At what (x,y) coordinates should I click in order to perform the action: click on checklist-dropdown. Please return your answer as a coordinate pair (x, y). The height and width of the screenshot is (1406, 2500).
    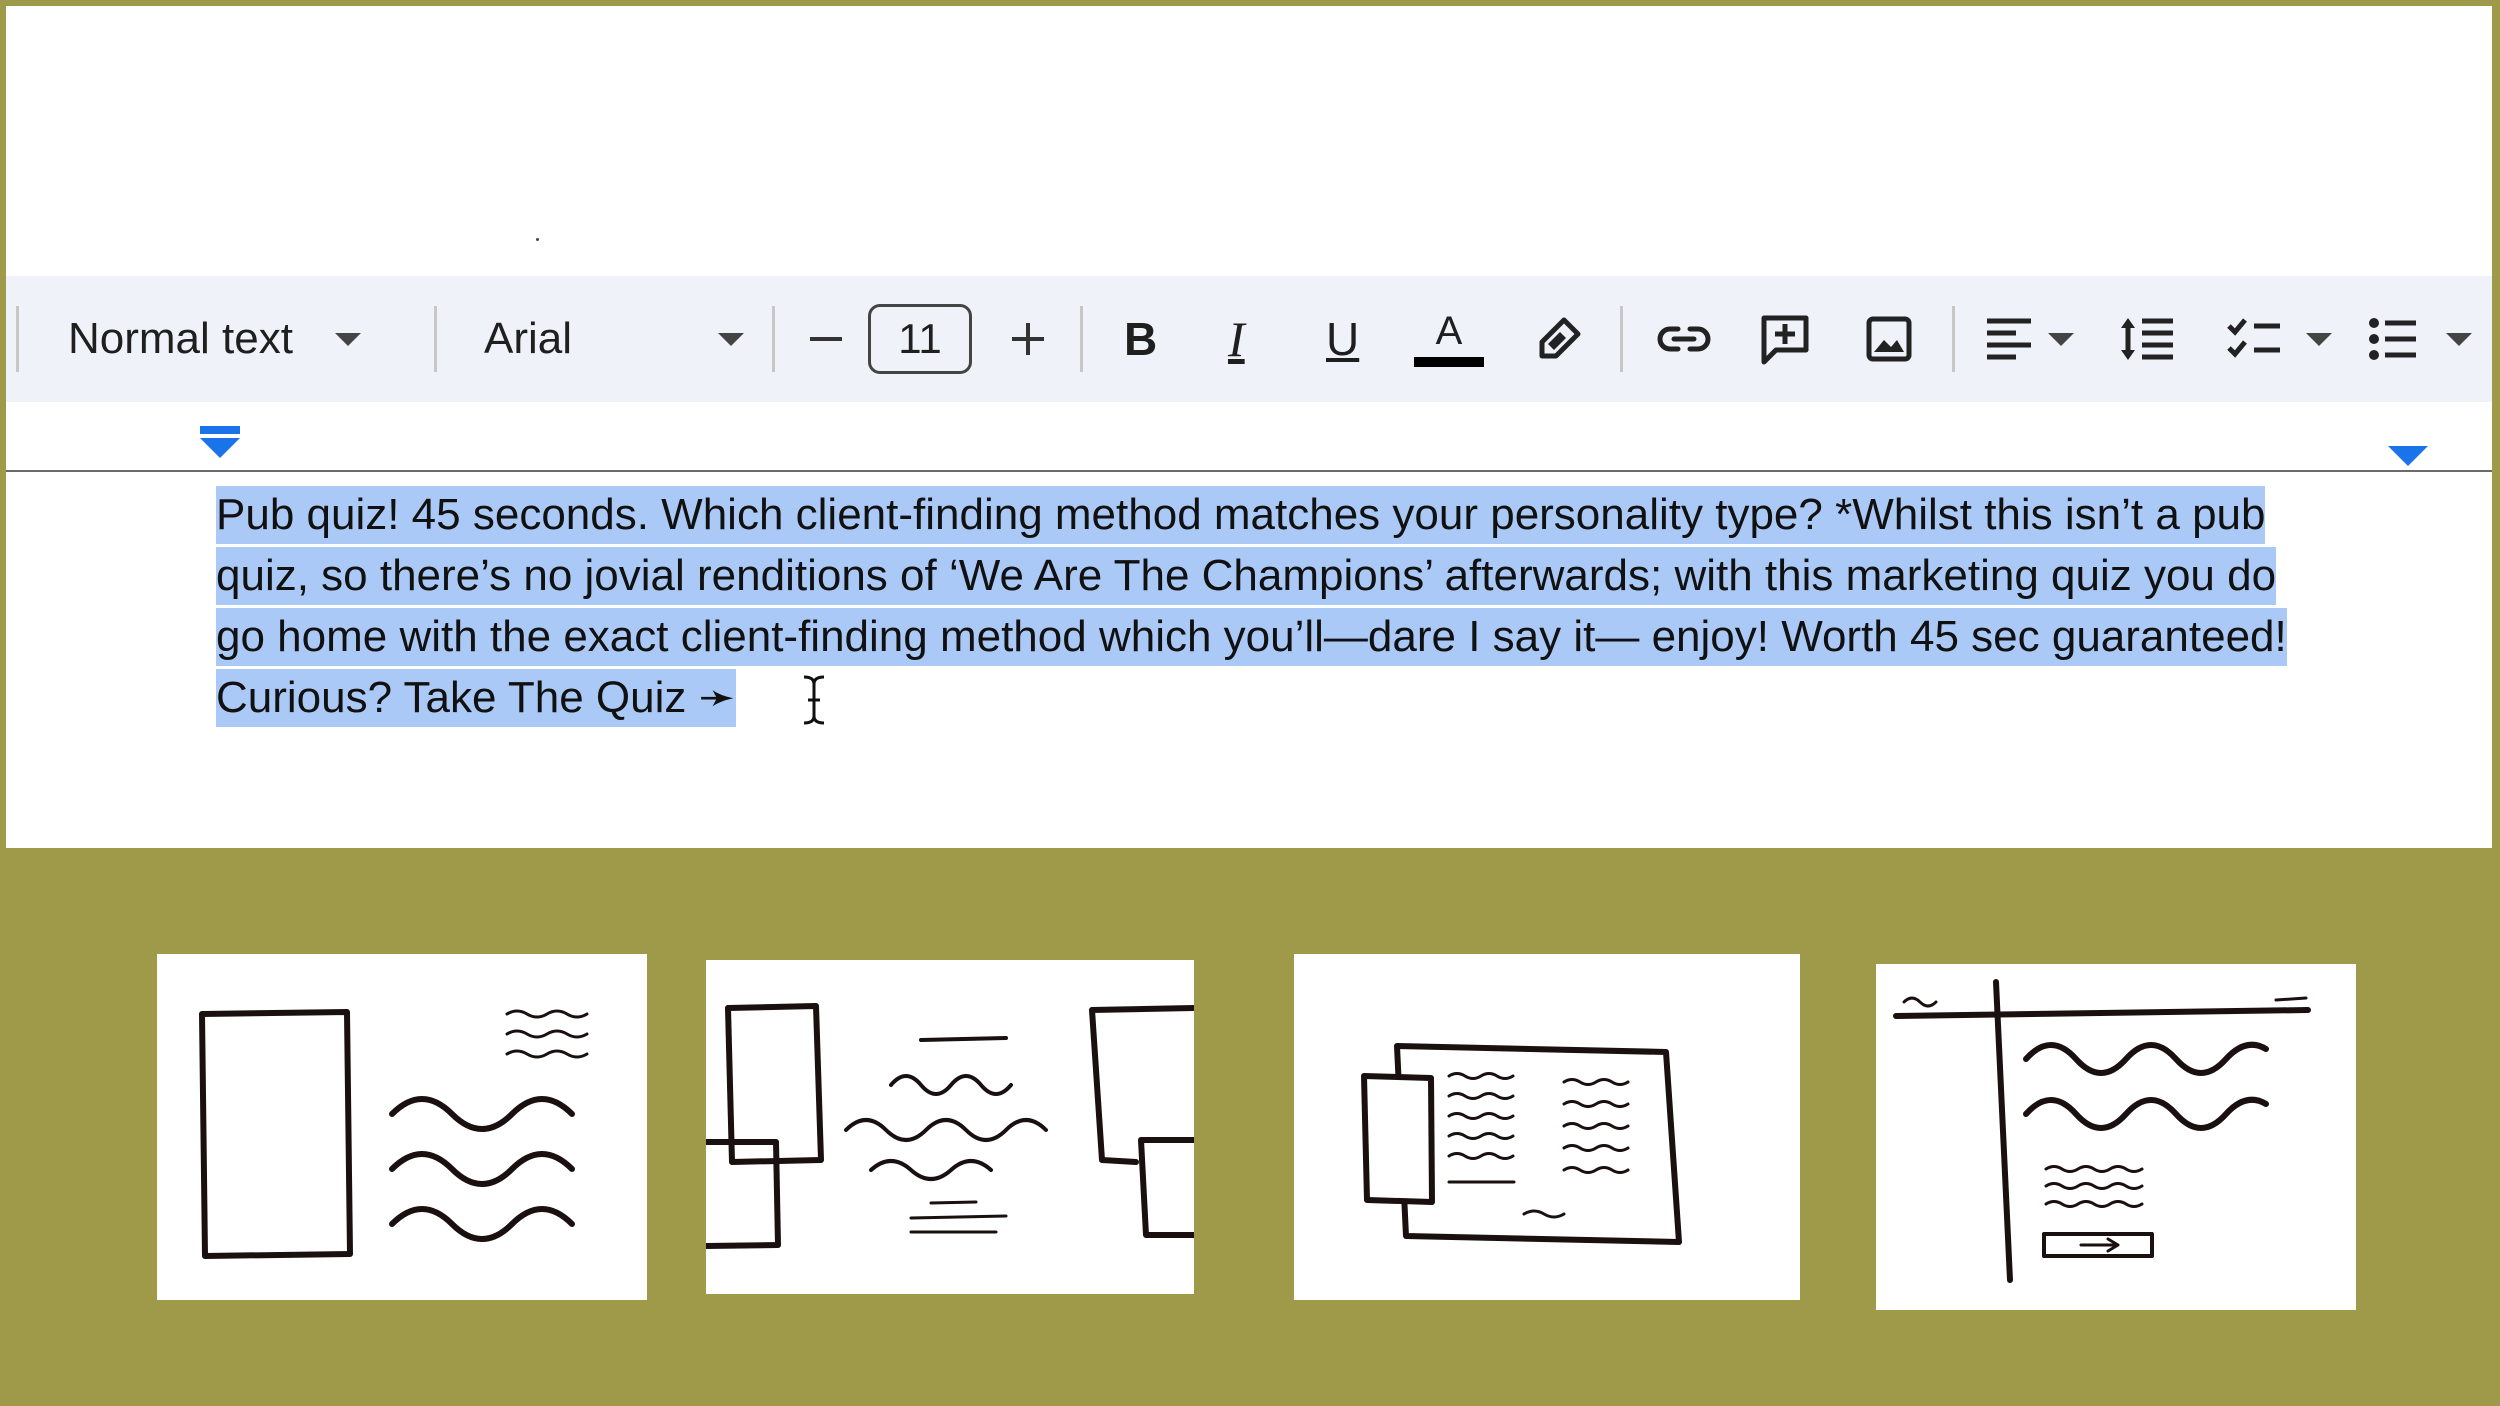
    Looking at the image, I should click on (2279, 339).